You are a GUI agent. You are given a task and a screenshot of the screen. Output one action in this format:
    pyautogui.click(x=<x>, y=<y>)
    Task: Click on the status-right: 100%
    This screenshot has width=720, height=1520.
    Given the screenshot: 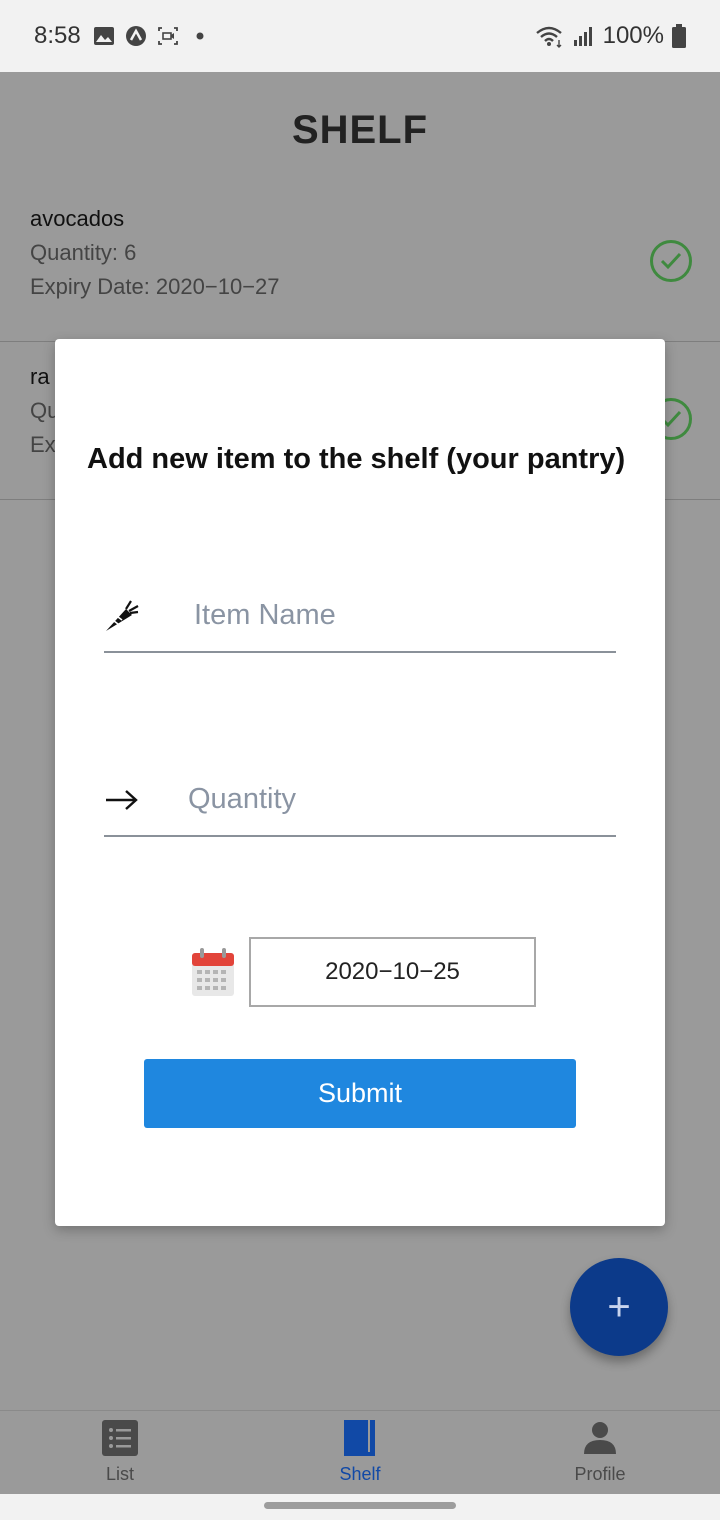 What is the action you would take?
    pyautogui.click(x=610, y=36)
    